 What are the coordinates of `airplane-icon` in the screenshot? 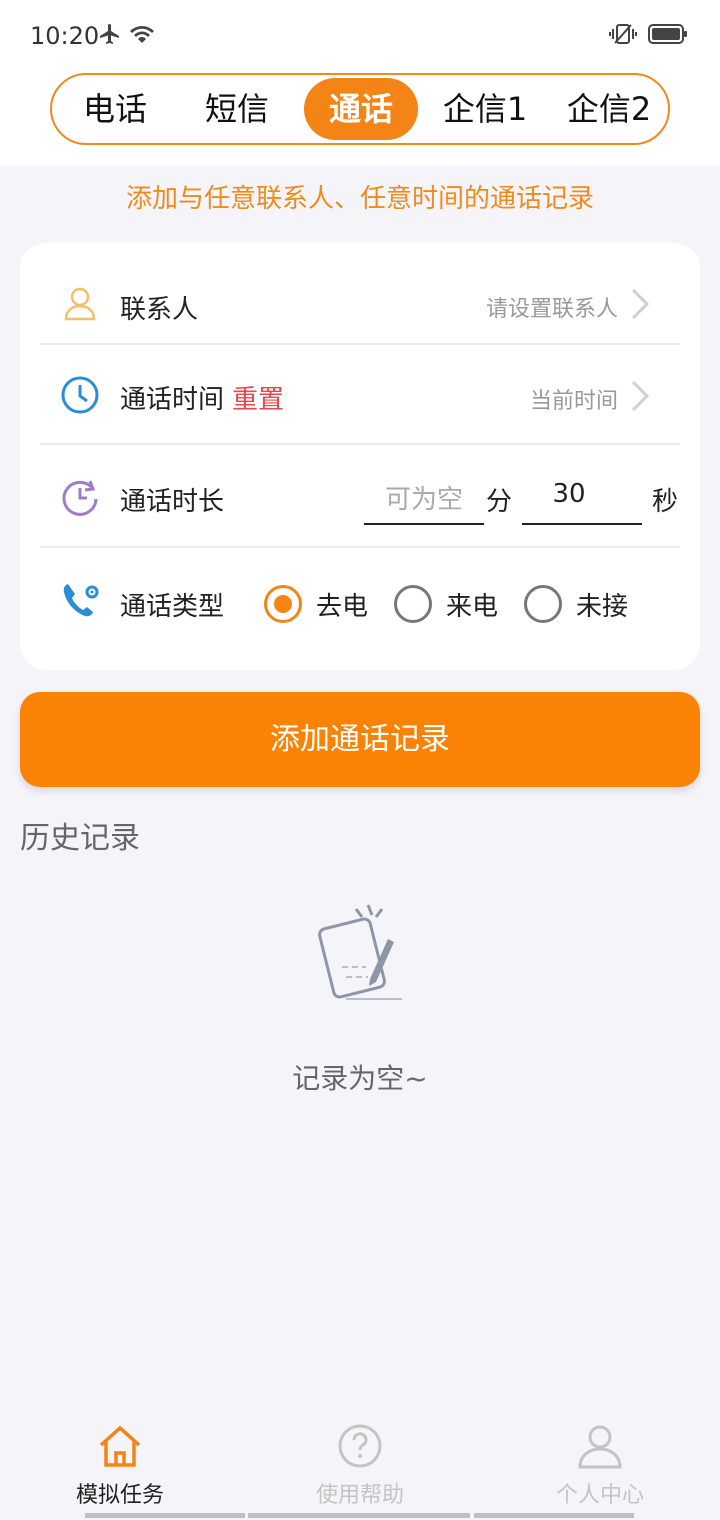 It's located at (110, 36).